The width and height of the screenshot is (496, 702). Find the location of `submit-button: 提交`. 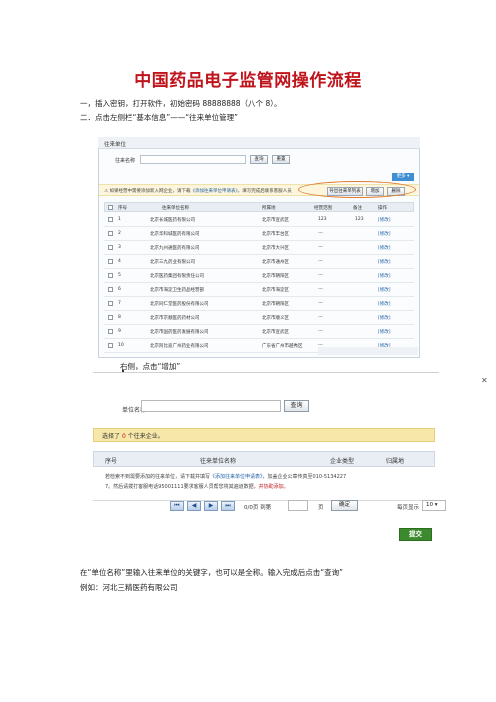

submit-button: 提交 is located at coordinates (415, 534).